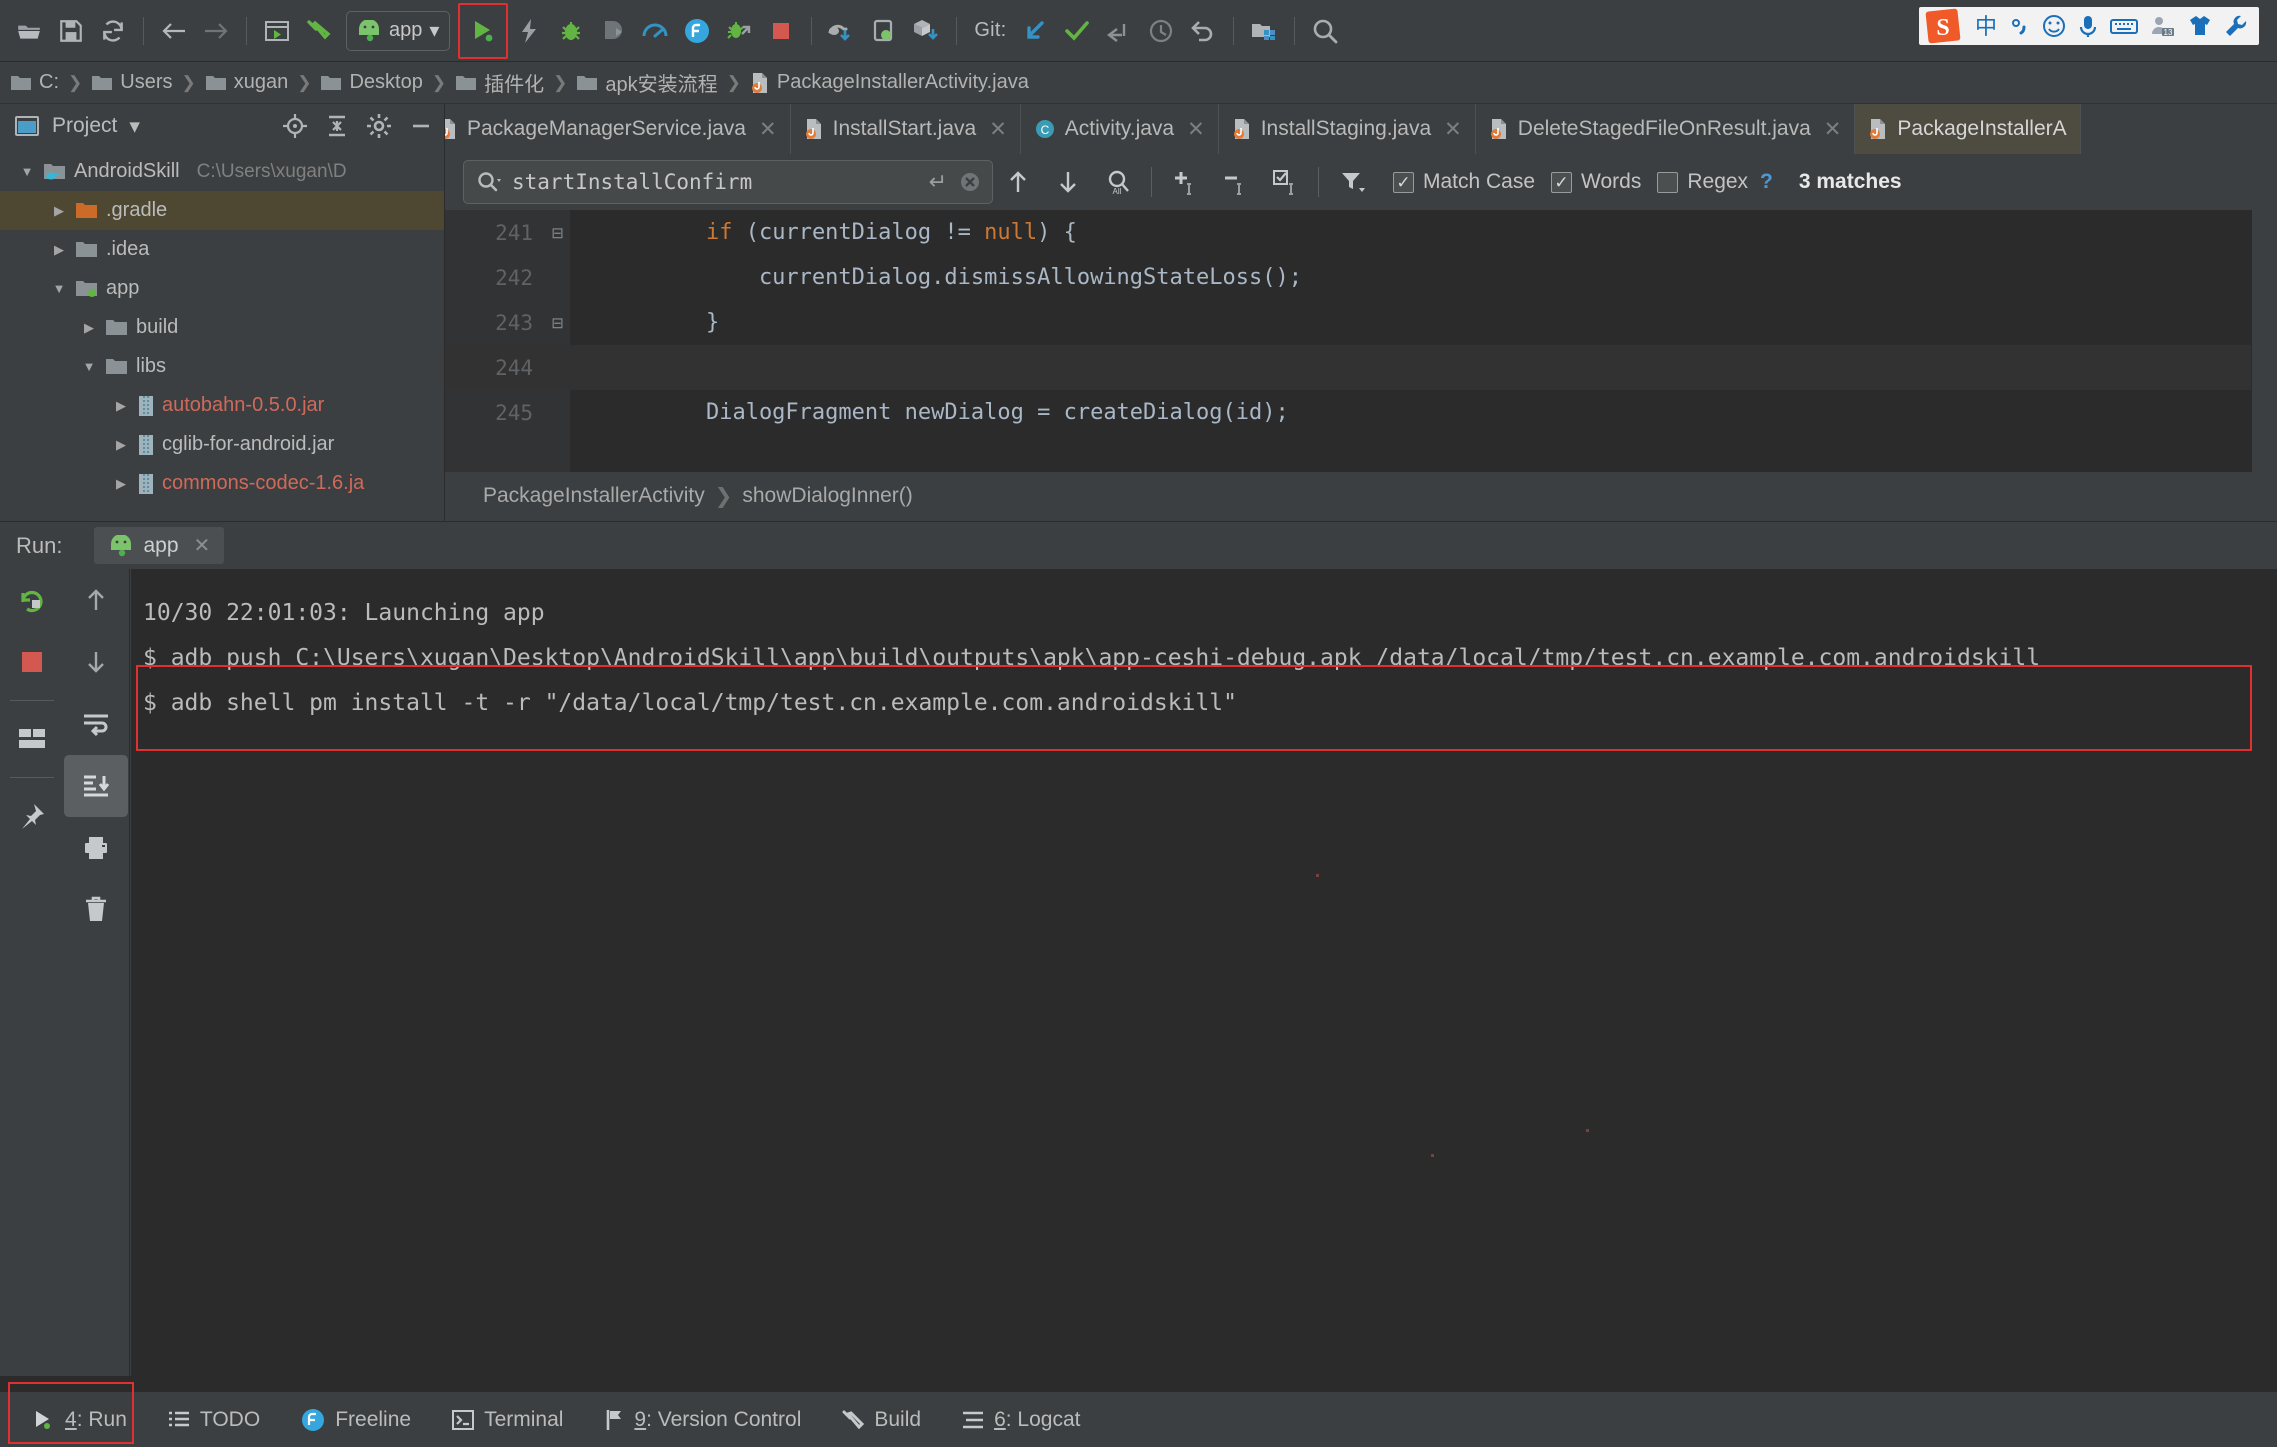 The height and width of the screenshot is (1447, 2277). Describe the element at coordinates (1666, 129) in the screenshot. I see `editor-tab-delete-staged-file-on-result: DeleteStagedFileOnResult.java ✕` at that location.